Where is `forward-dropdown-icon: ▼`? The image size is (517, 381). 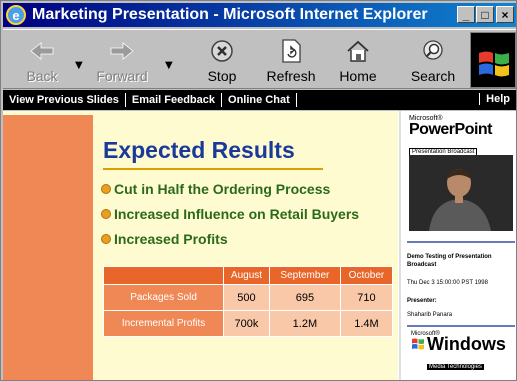
forward-dropdown-icon: ▼ is located at coordinates (169, 65).